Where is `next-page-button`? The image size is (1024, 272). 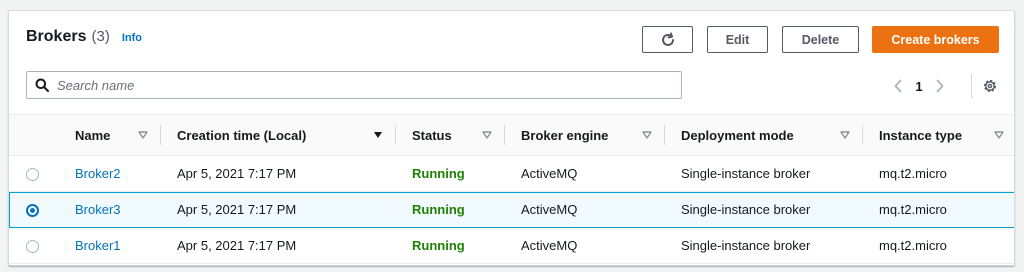 next-page-button is located at coordinates (940, 86).